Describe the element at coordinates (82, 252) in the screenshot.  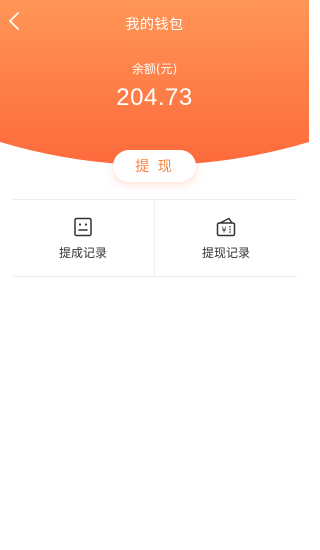
I see `commission-record-label: 提成记录` at that location.